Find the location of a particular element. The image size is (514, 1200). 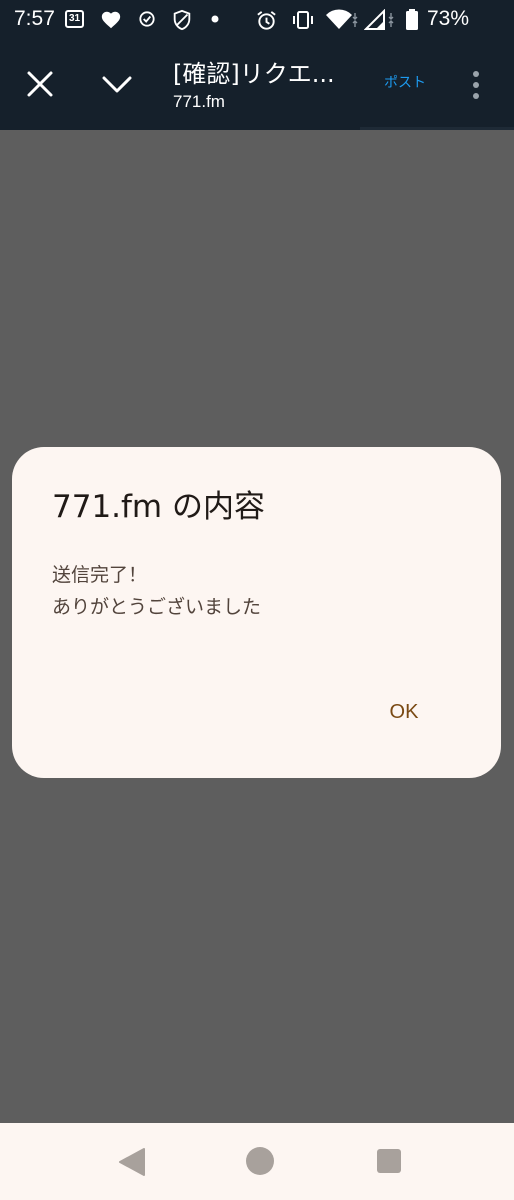

calendar-icon: 31 is located at coordinates (74, 19).